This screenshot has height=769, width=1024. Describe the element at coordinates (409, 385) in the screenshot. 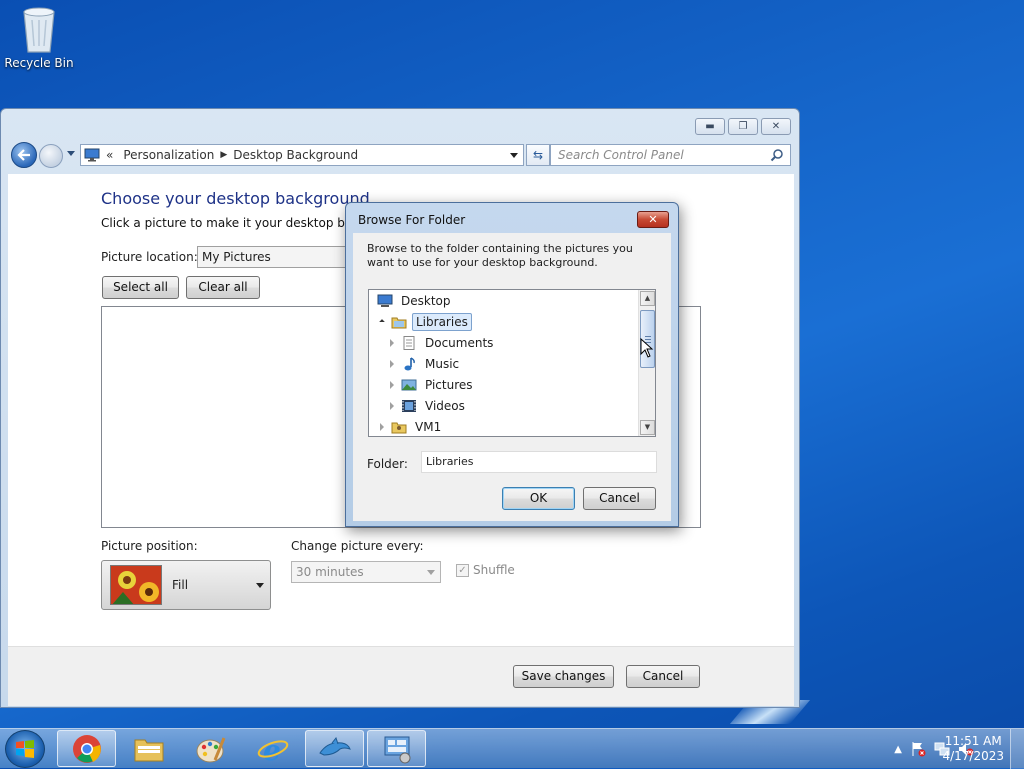

I see `pictures-icon` at that location.